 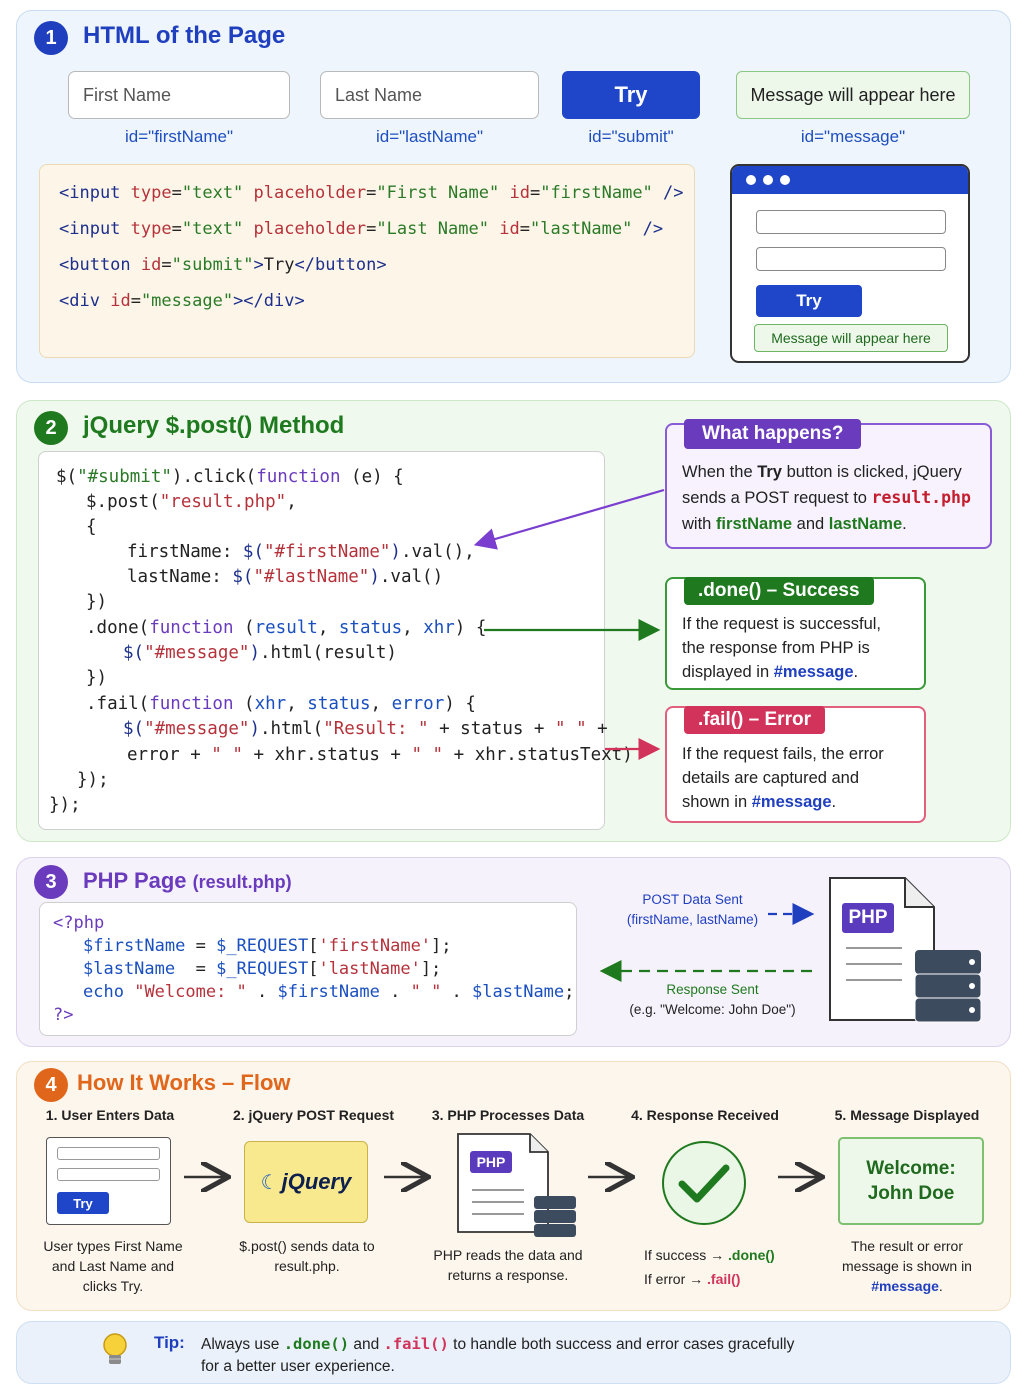 What do you see at coordinates (754, 720) in the screenshot?
I see `fail-title: .fail() – Error` at bounding box center [754, 720].